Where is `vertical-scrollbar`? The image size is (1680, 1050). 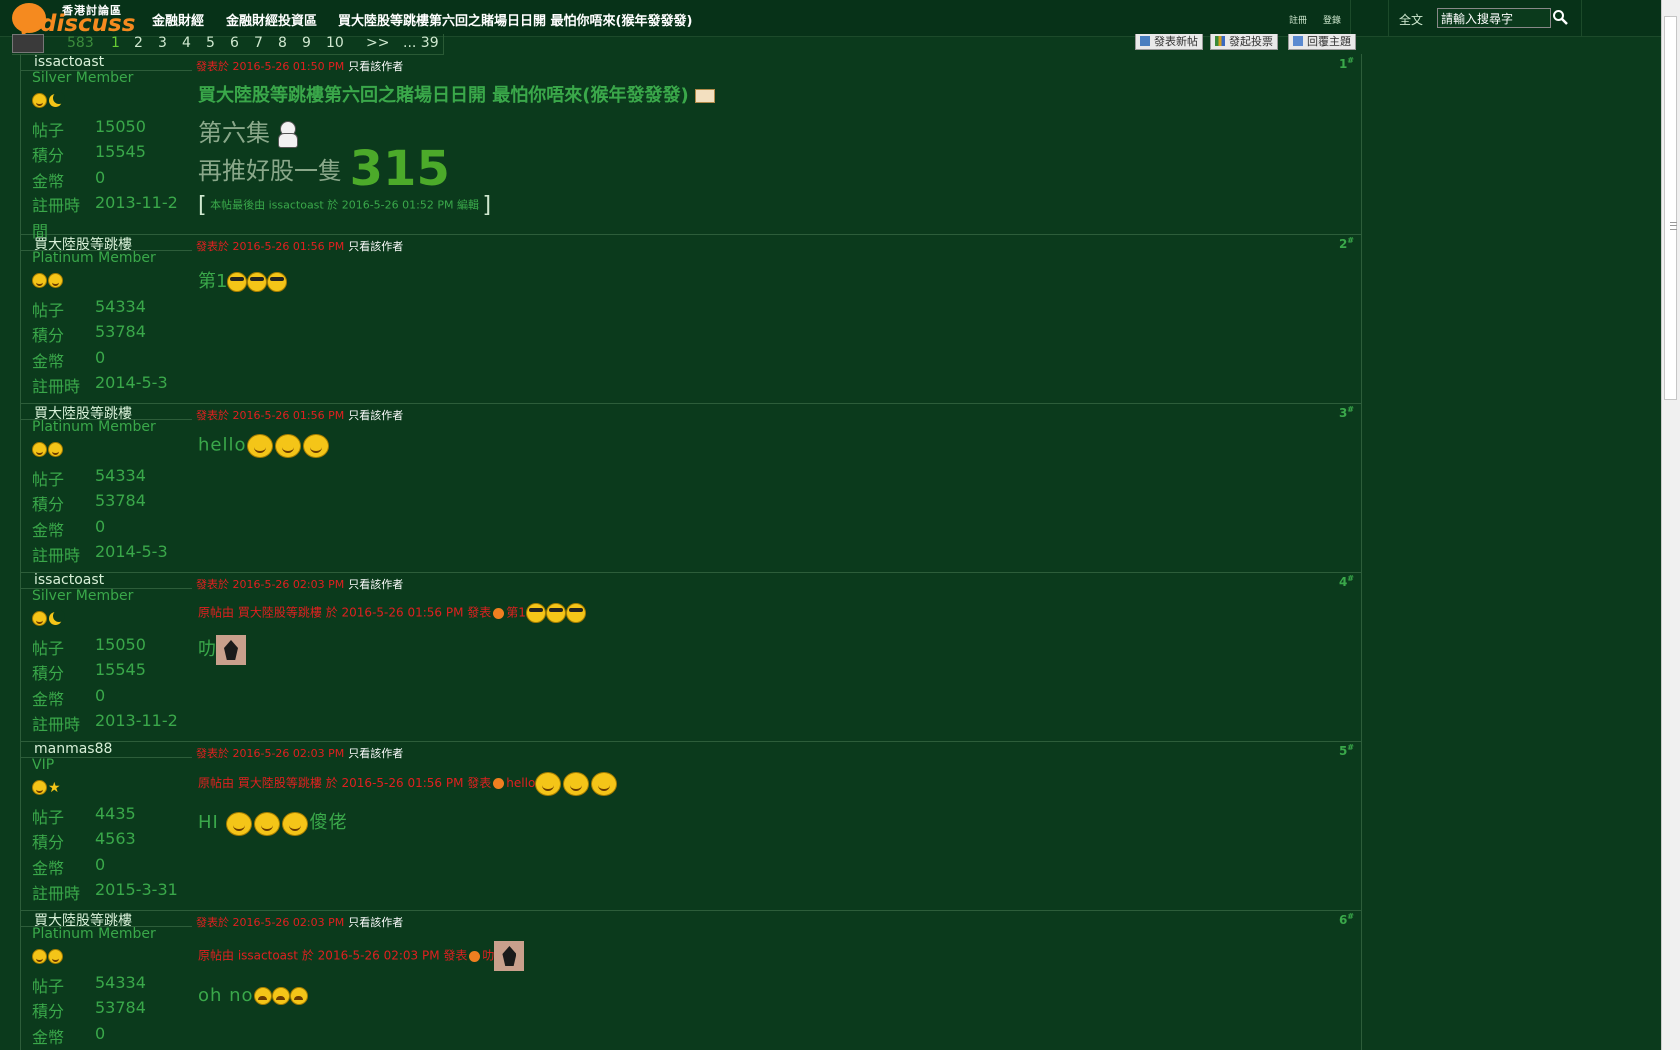
vertical-scrollbar is located at coordinates (1670, 525).